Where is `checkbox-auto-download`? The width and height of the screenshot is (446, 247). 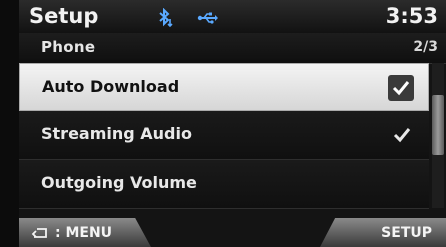 checkbox-auto-download is located at coordinates (401, 88).